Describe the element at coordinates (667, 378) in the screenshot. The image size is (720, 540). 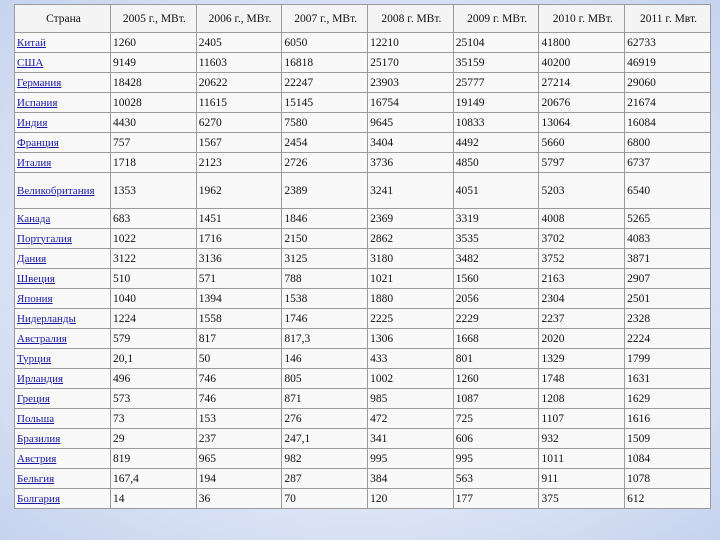
I see `capacity-cell: 1631` at that location.